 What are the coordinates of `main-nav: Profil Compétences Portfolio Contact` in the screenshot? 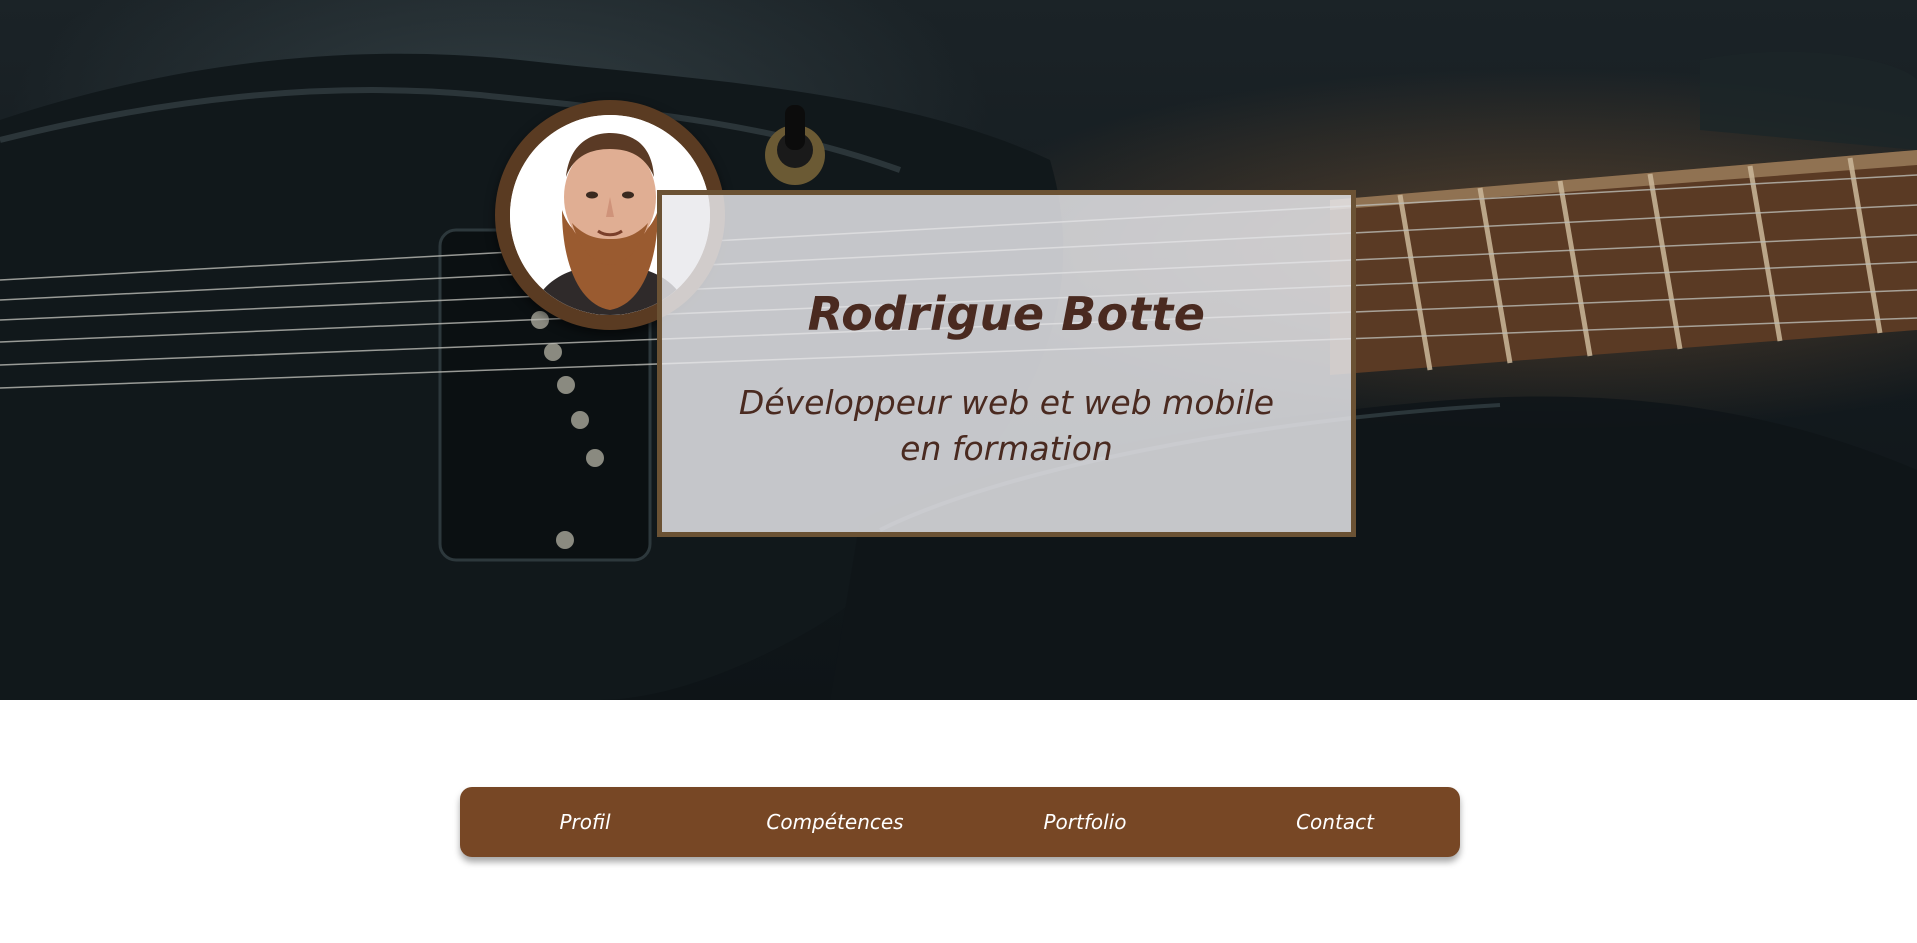 It's located at (960, 822).